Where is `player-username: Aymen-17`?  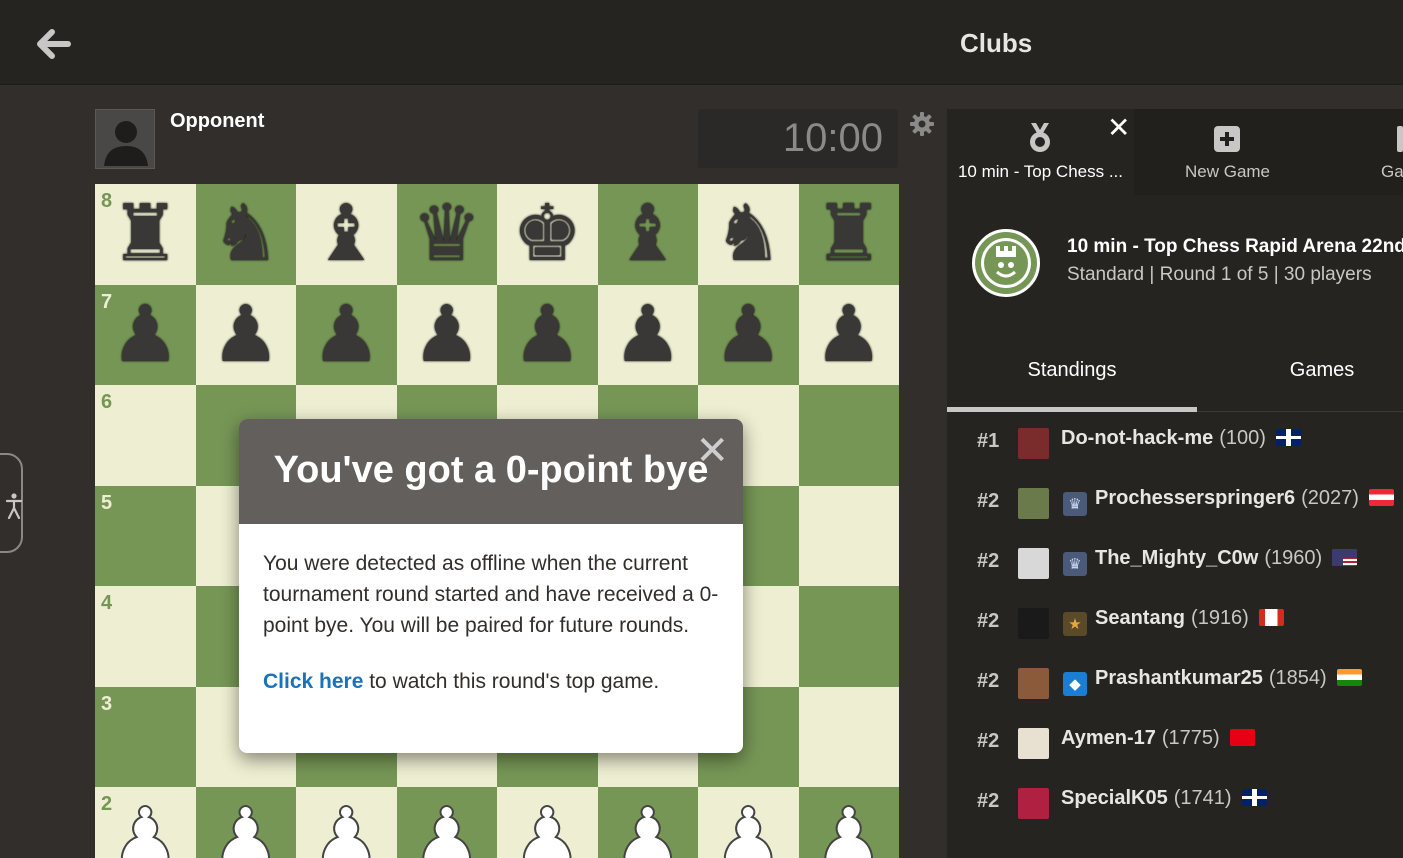
player-username: Aymen-17 is located at coordinates (1108, 738).